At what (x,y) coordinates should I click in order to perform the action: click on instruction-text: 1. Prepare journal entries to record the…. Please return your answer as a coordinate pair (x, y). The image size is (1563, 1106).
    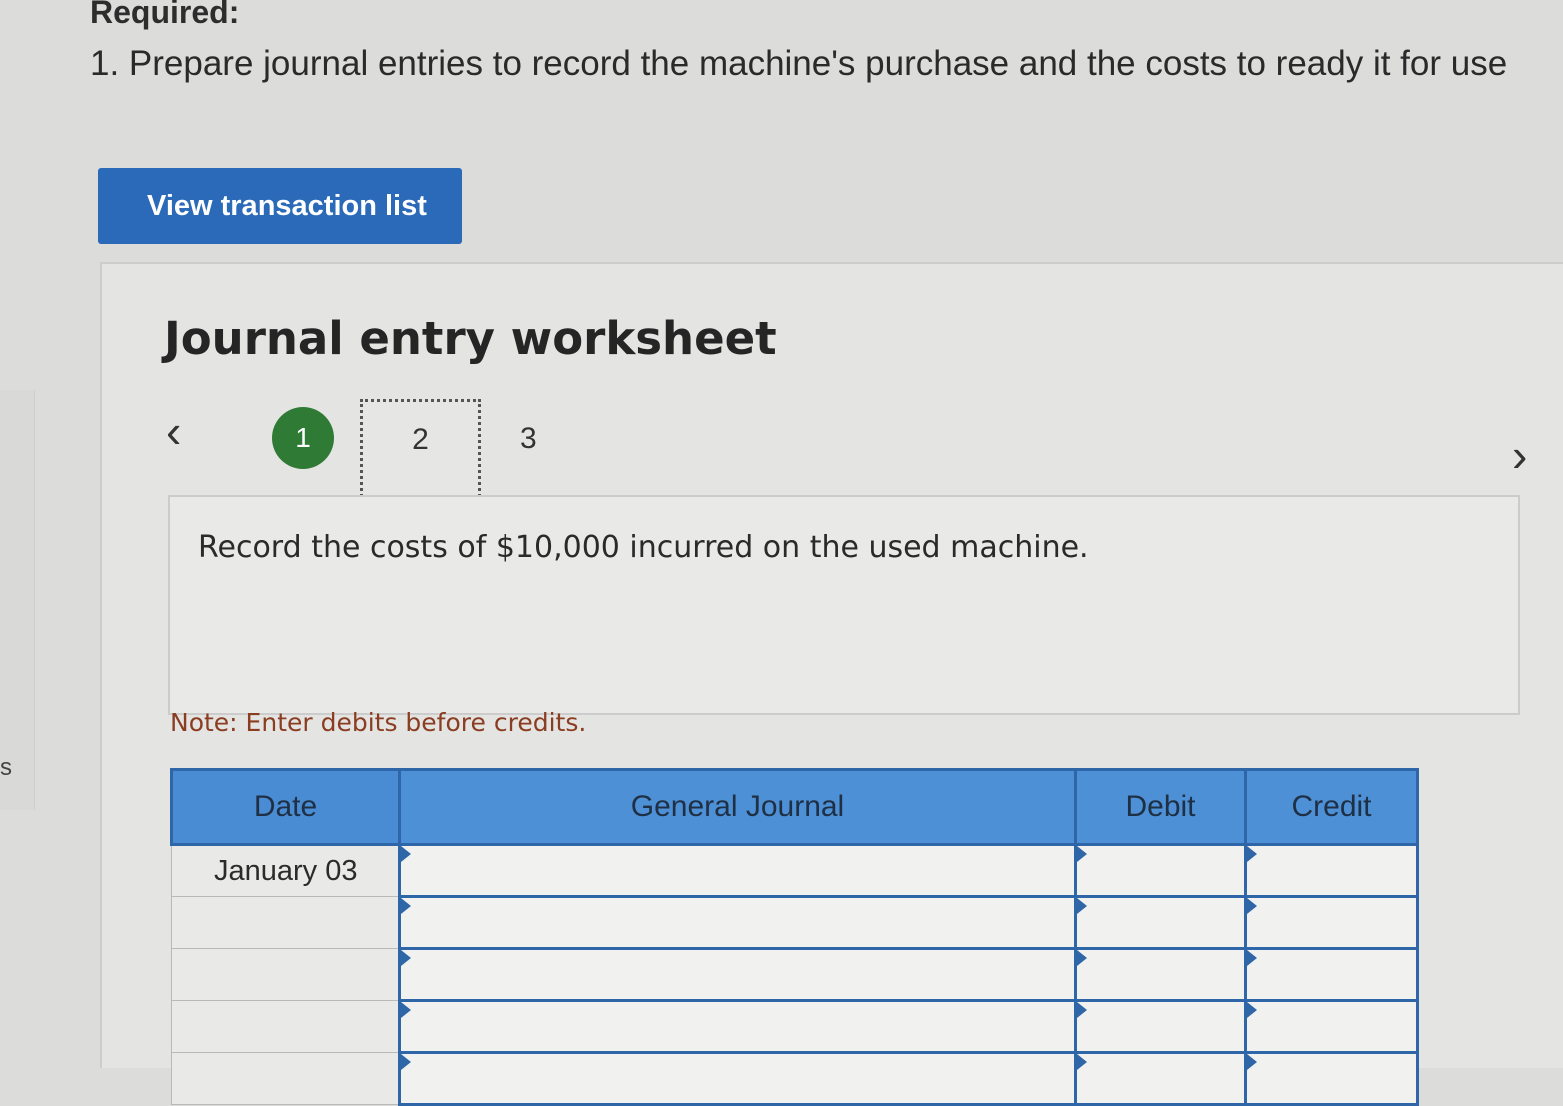
    Looking at the image, I should click on (799, 63).